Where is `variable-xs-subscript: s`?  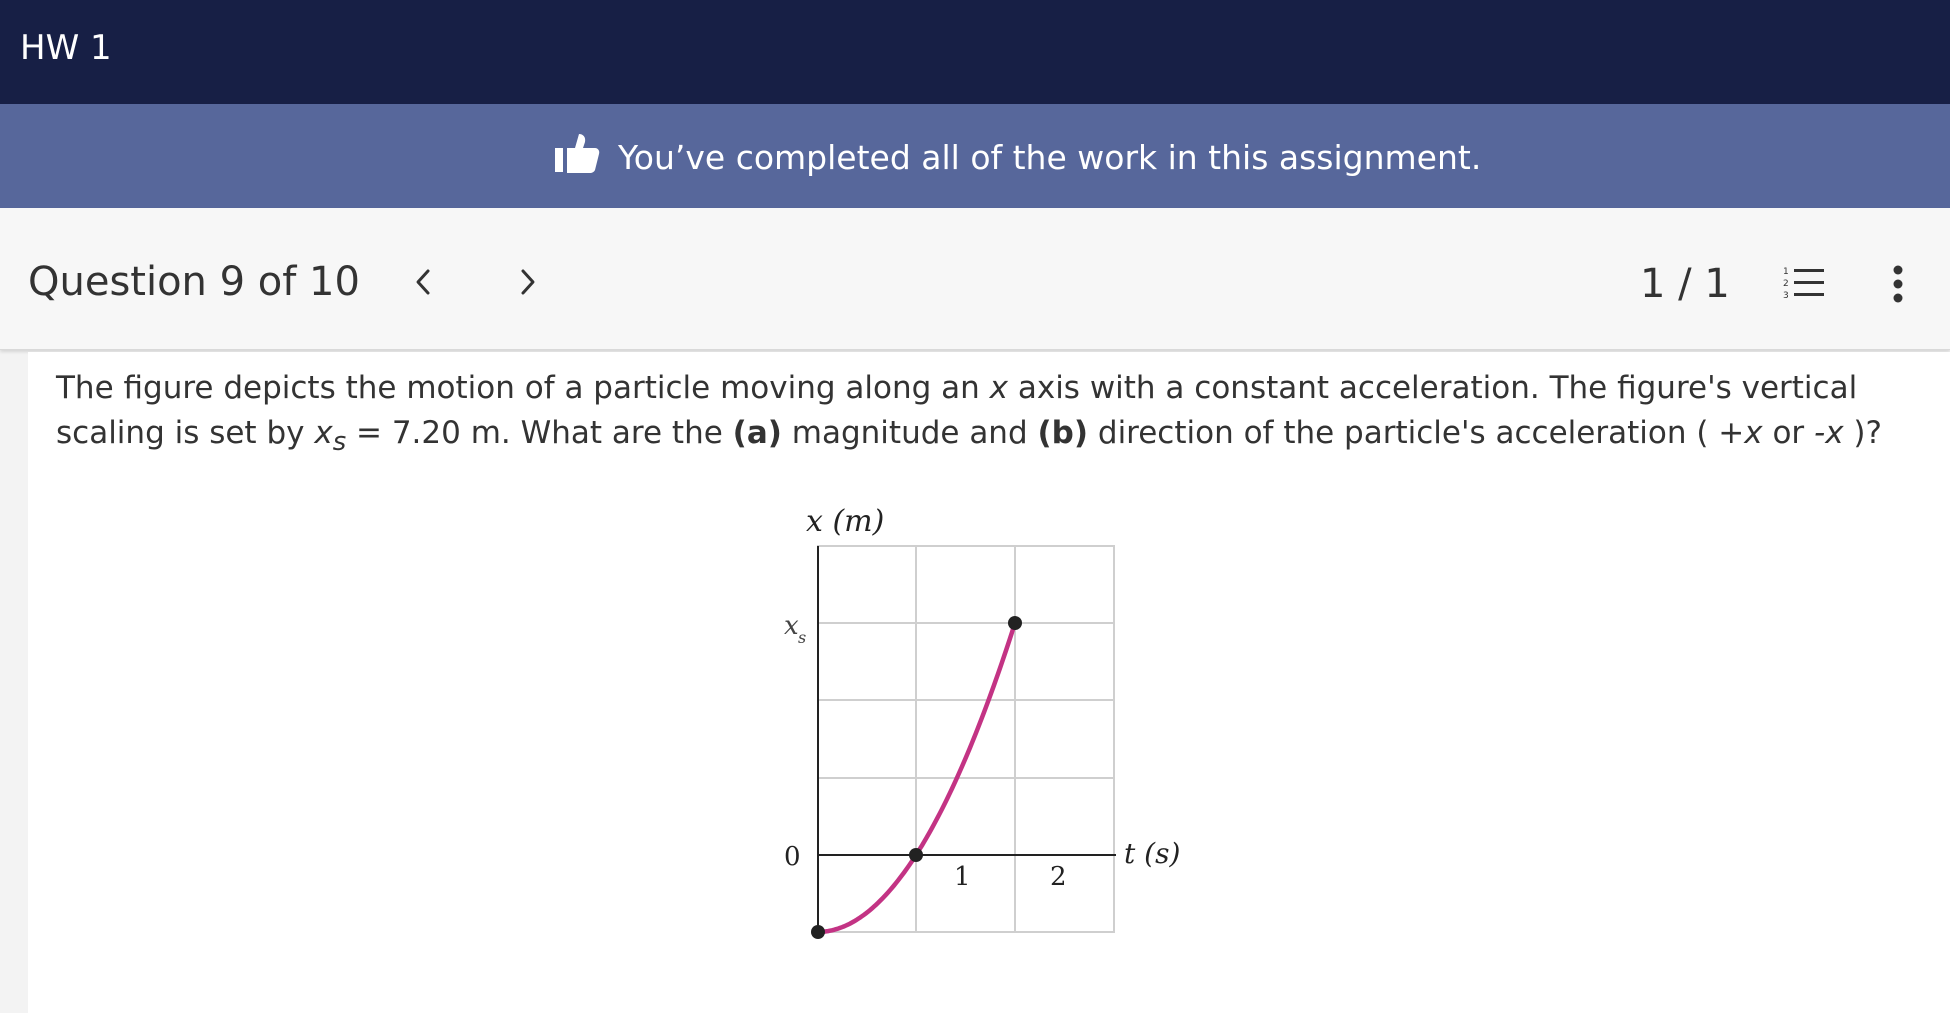
variable-xs-subscript: s is located at coordinates (339, 442).